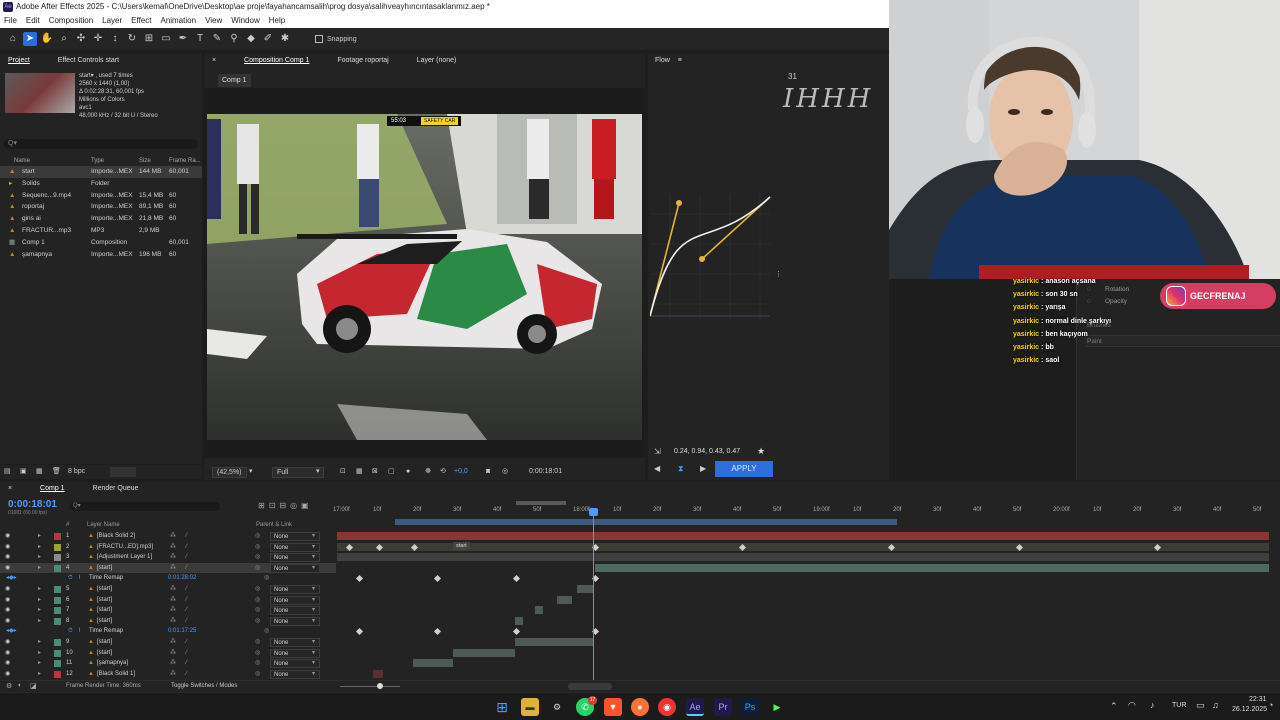 The image size is (1280, 720). What do you see at coordinates (213, 21) in the screenshot?
I see `menu-view: View` at bounding box center [213, 21].